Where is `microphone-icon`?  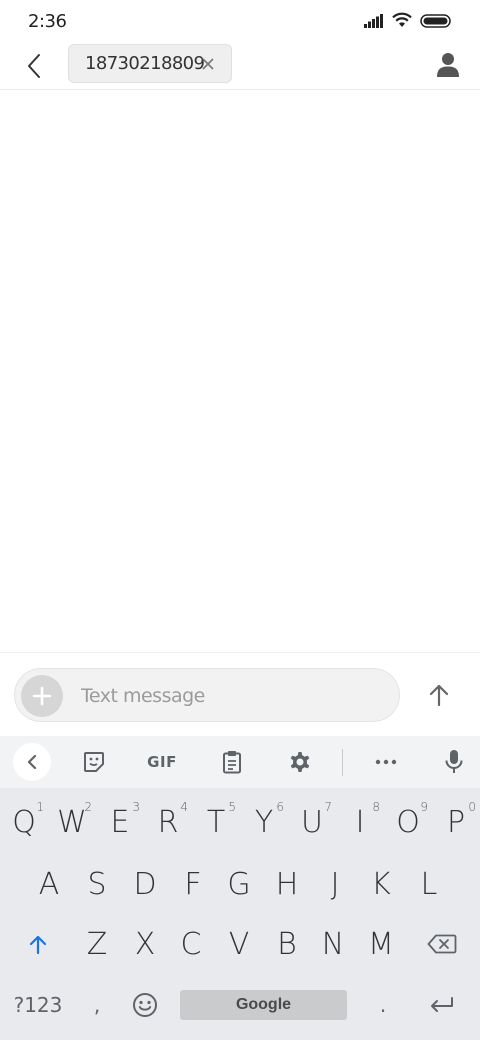
microphone-icon is located at coordinates (454, 761).